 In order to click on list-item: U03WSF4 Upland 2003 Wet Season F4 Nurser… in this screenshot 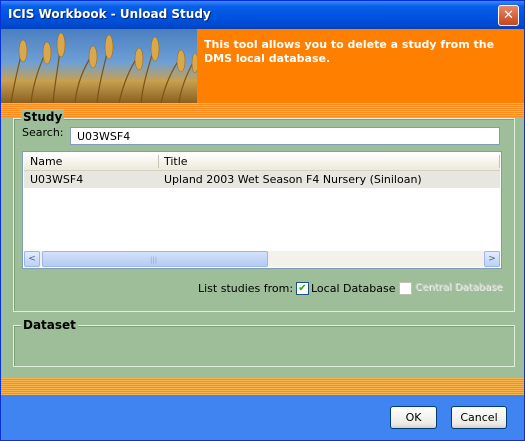, I will do `click(262, 179)`.